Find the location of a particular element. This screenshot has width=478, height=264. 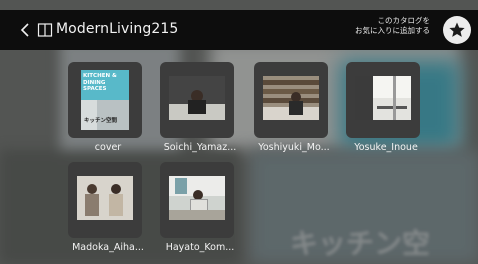

page-label: Yosuke_Inoue is located at coordinates (386, 147).